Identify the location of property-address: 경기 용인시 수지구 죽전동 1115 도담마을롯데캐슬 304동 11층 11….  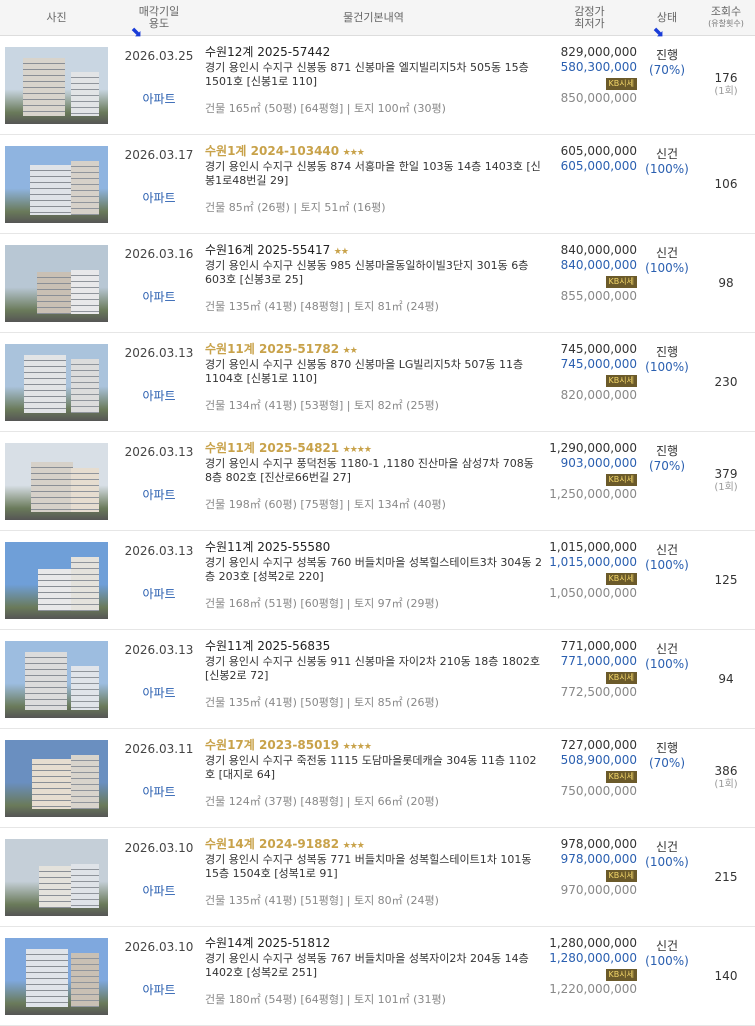
(373, 768).